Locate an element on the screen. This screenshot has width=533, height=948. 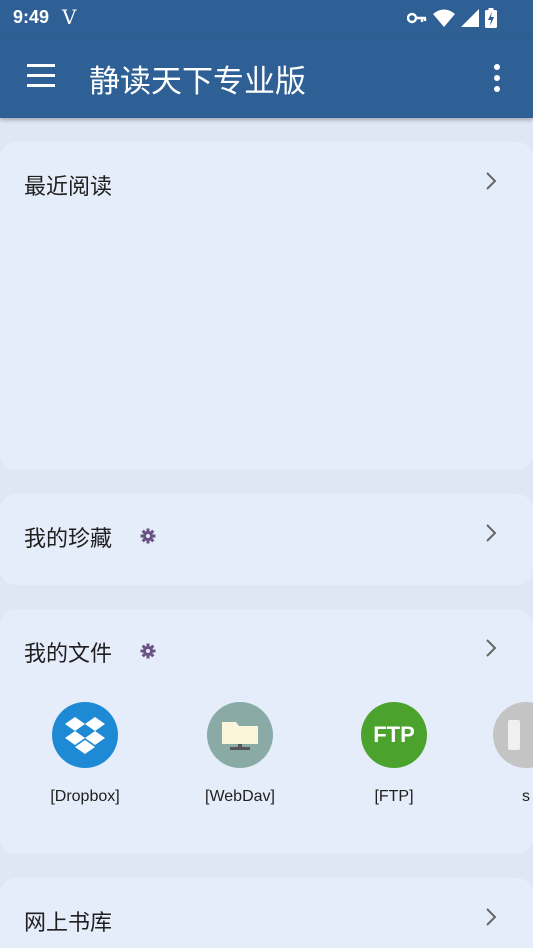
online-library-title: 网上书库 is located at coordinates (68, 923).